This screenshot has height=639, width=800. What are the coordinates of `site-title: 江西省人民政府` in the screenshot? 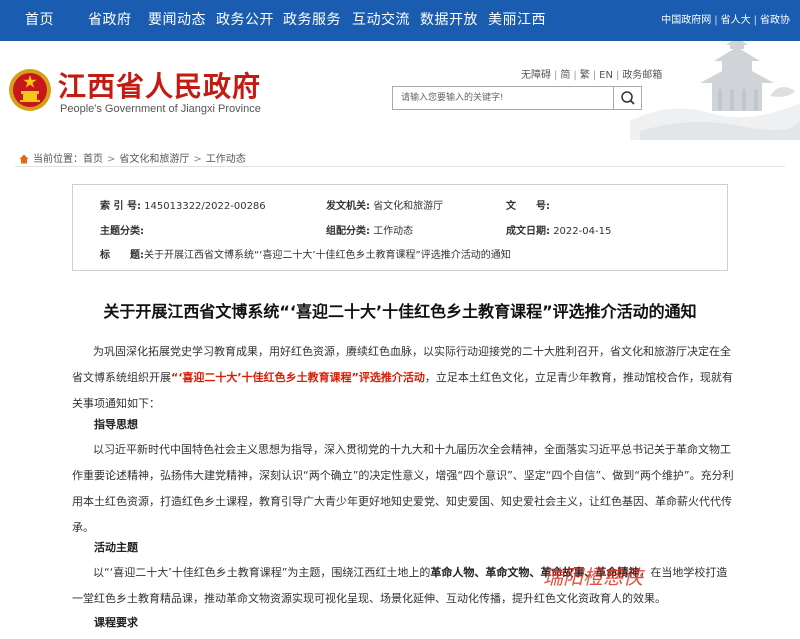 It's located at (159, 85).